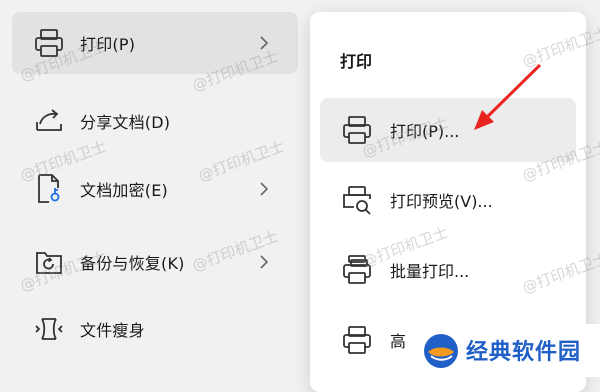 This screenshot has width=600, height=392. What do you see at coordinates (357, 200) in the screenshot?
I see `print-preview-icon` at bounding box center [357, 200].